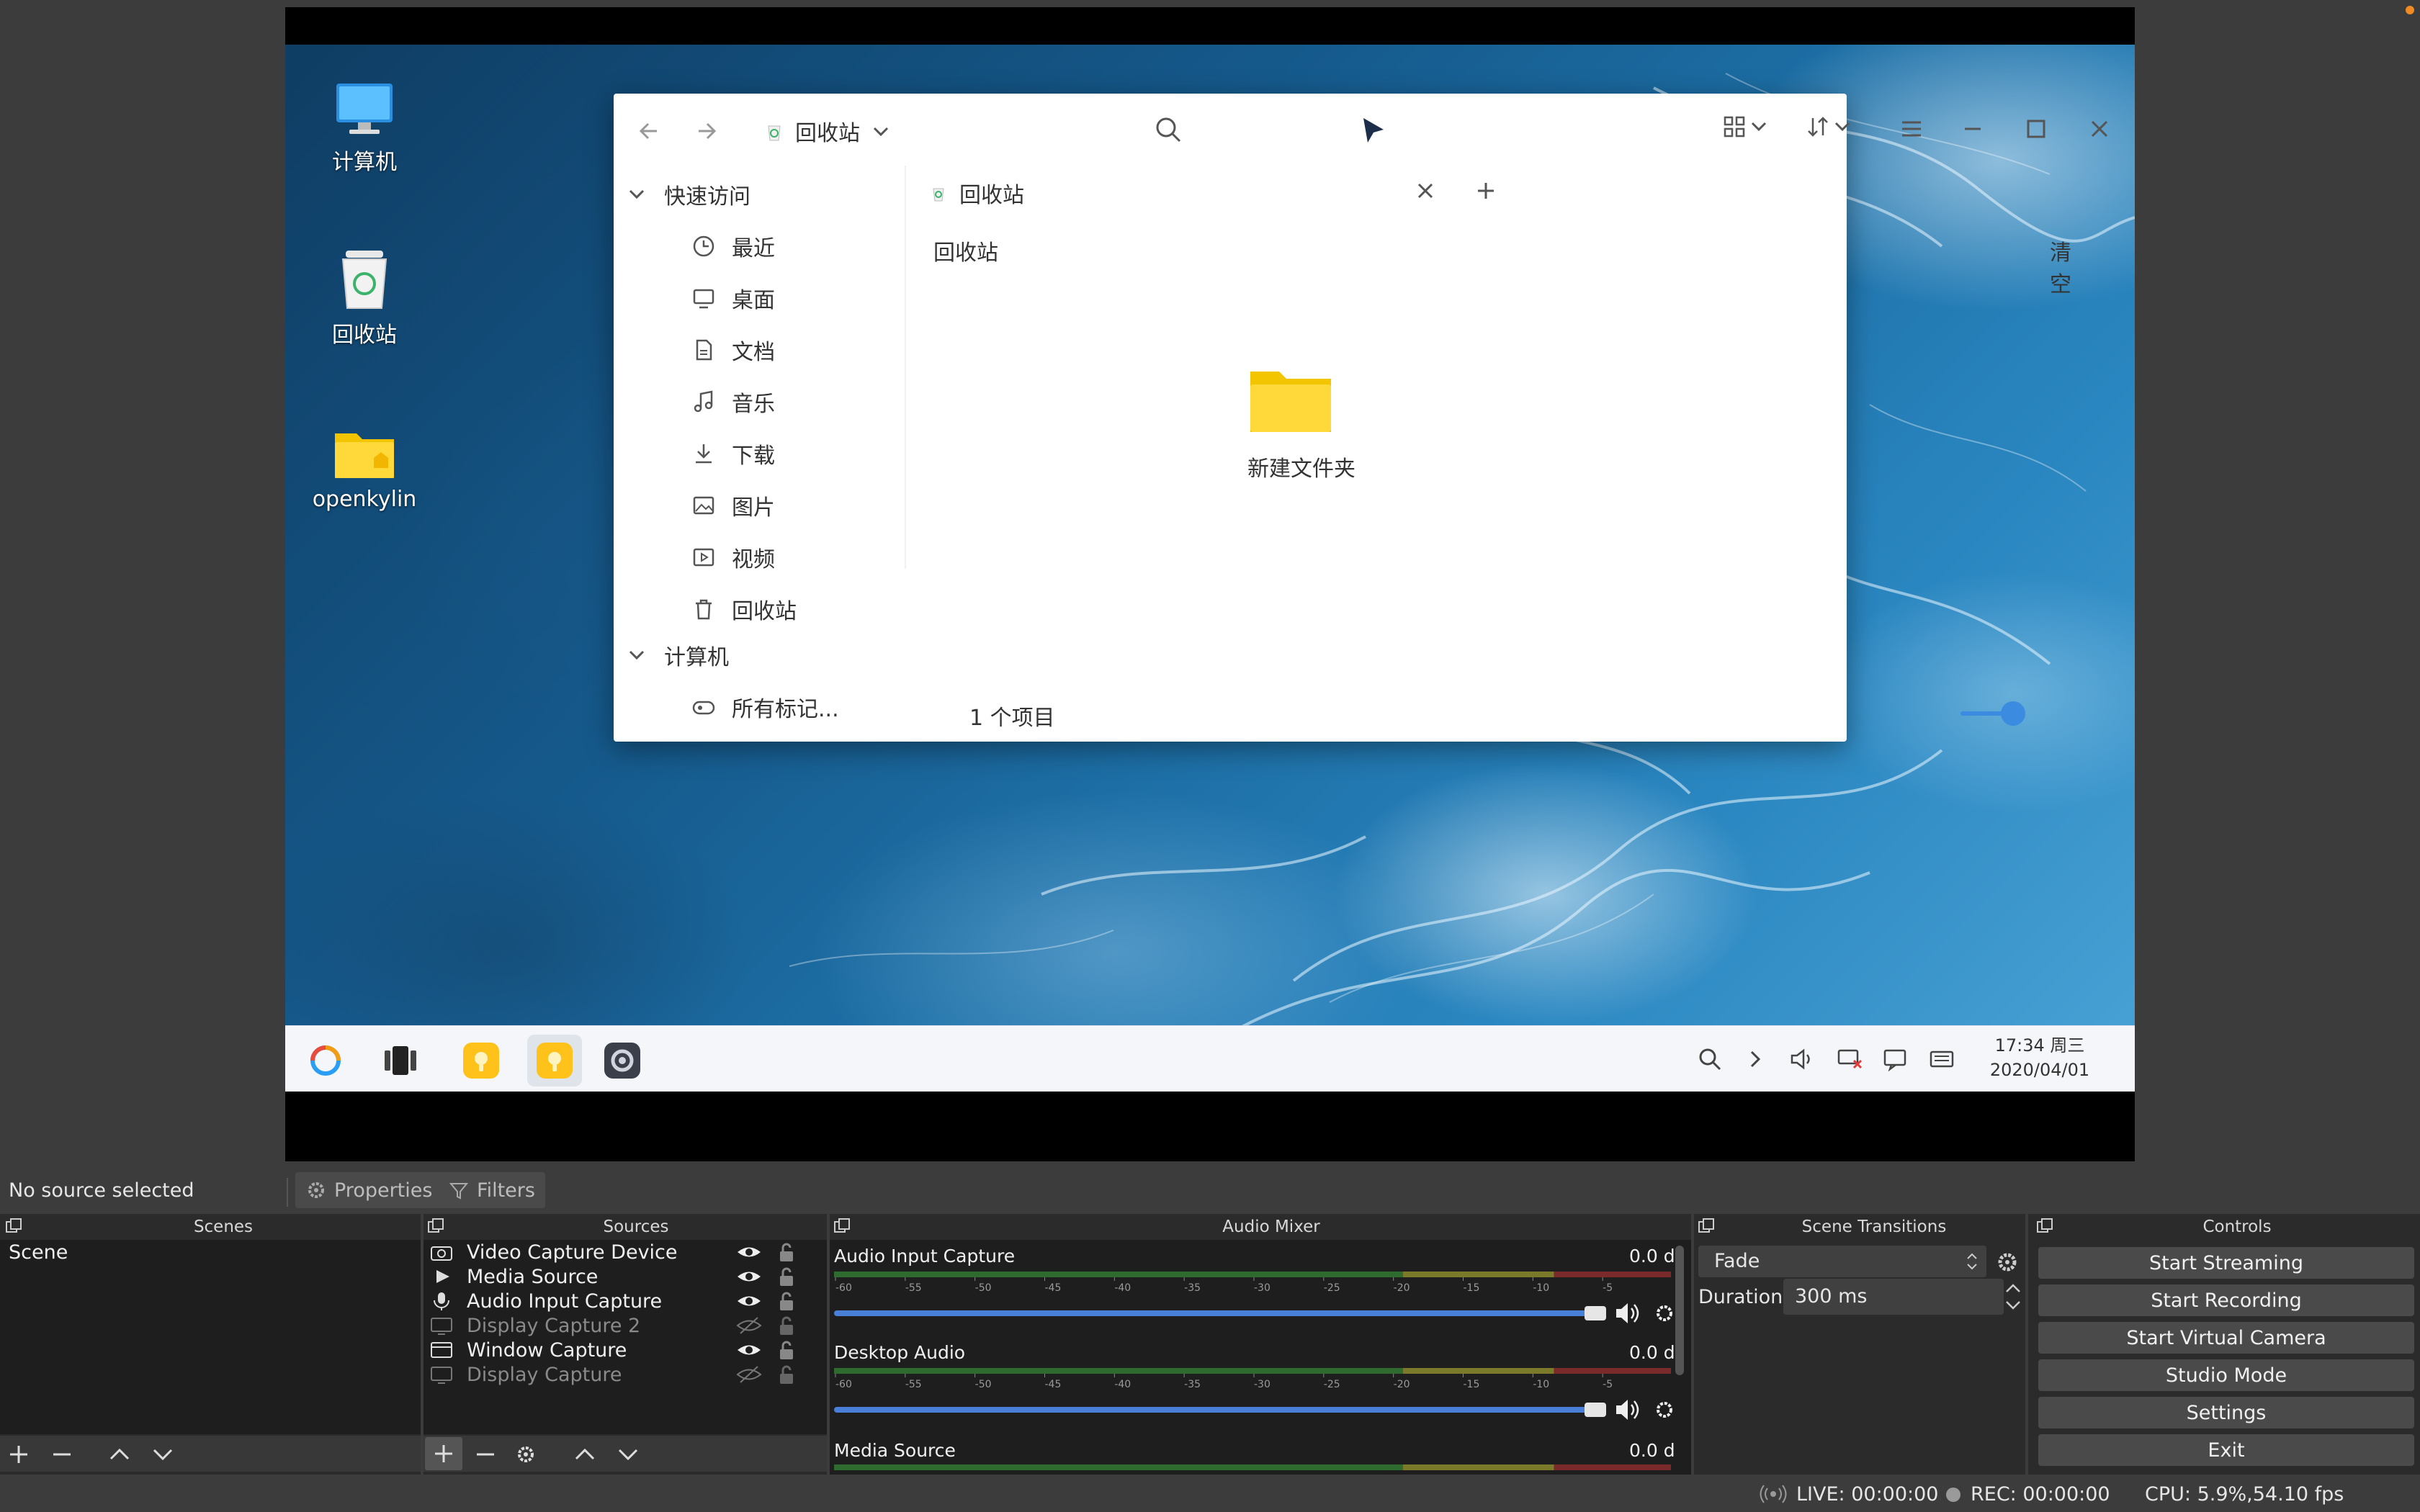 The width and height of the screenshot is (2420, 1512). What do you see at coordinates (1895, 1059) in the screenshot?
I see `notification-icon` at bounding box center [1895, 1059].